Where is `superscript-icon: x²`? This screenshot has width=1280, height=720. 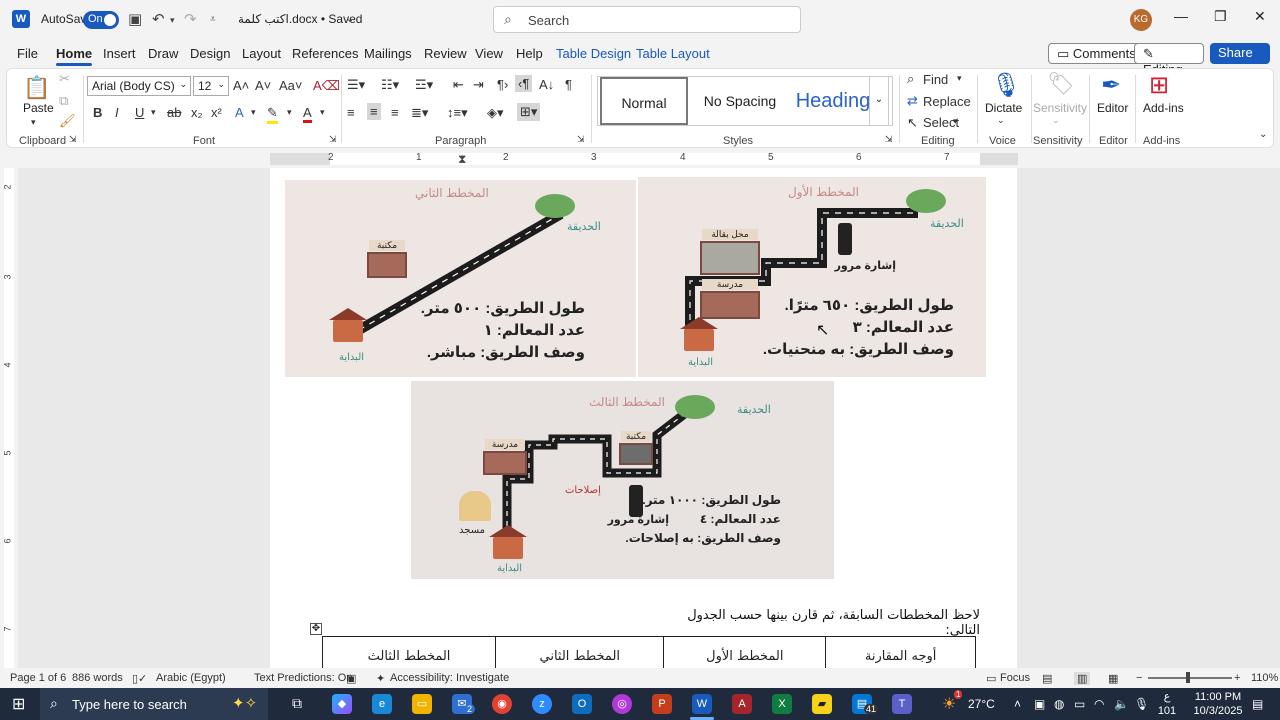 superscript-icon: x² is located at coordinates (216, 112).